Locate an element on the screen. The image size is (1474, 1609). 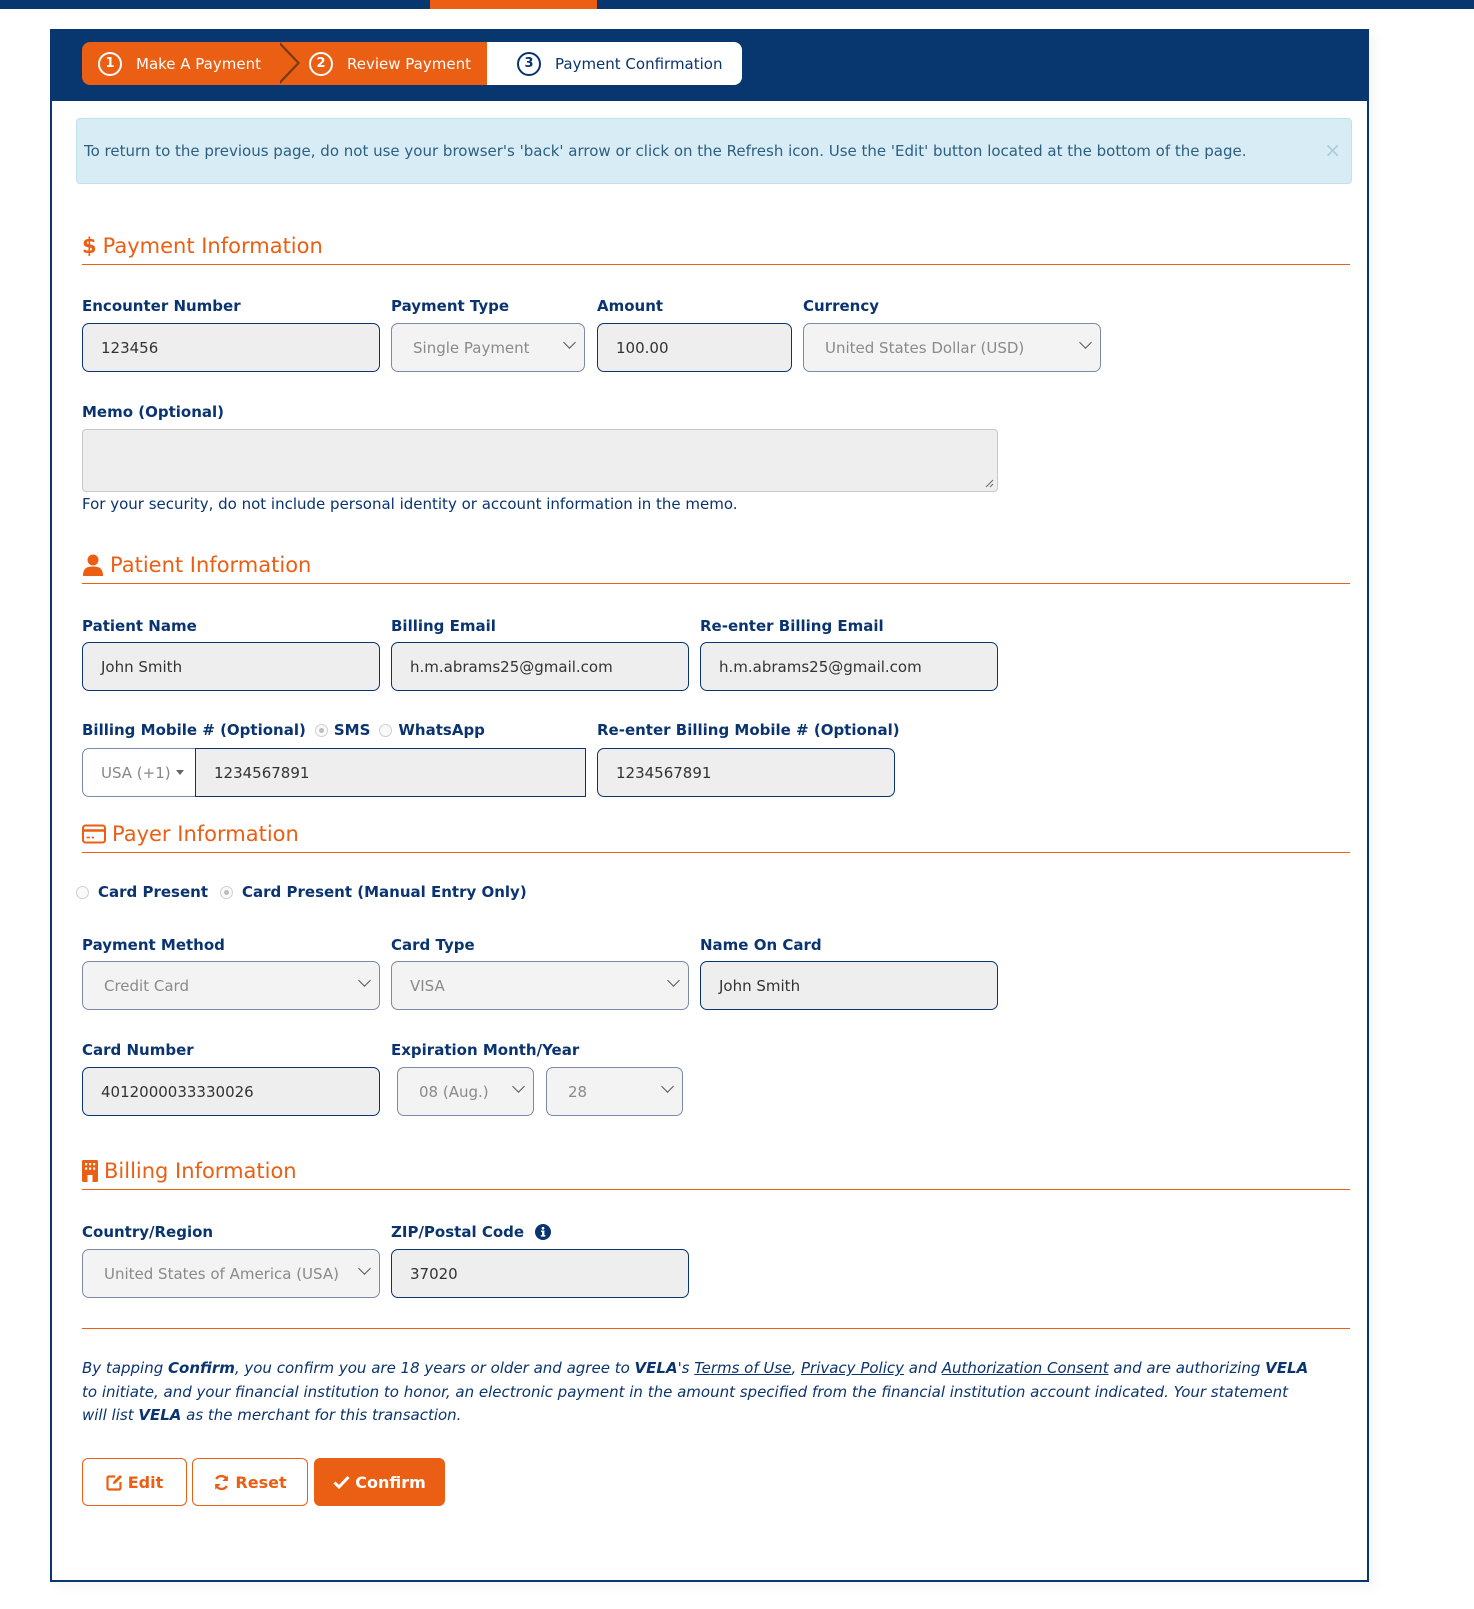
country-value: United States of America (USA) is located at coordinates (221, 1273).